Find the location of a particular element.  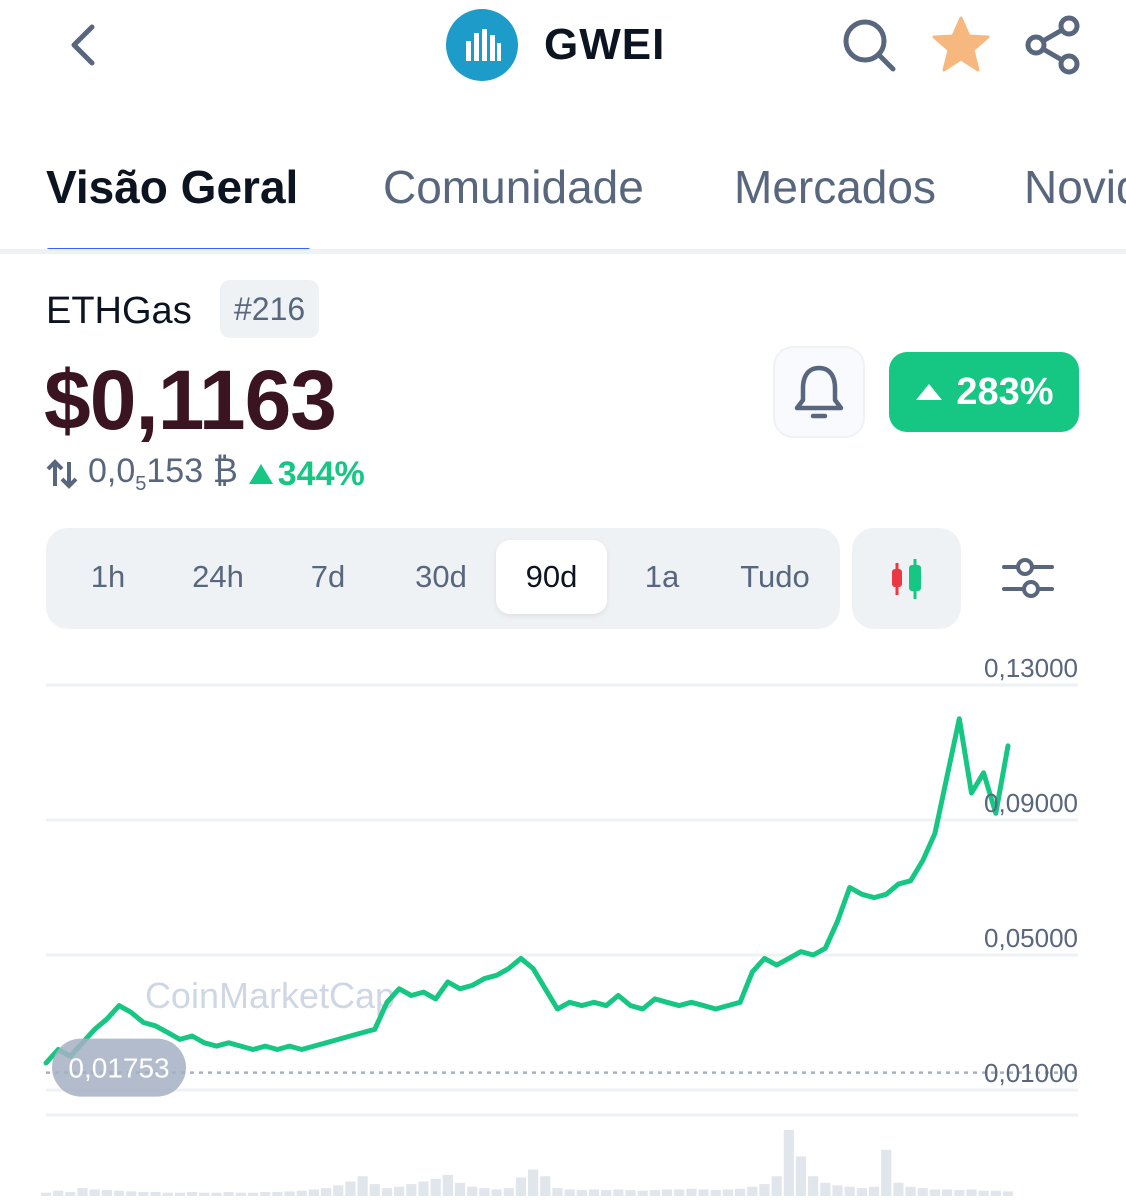

btc-price-row: 0,05153 ₿ 344% is located at coordinates (205, 474).